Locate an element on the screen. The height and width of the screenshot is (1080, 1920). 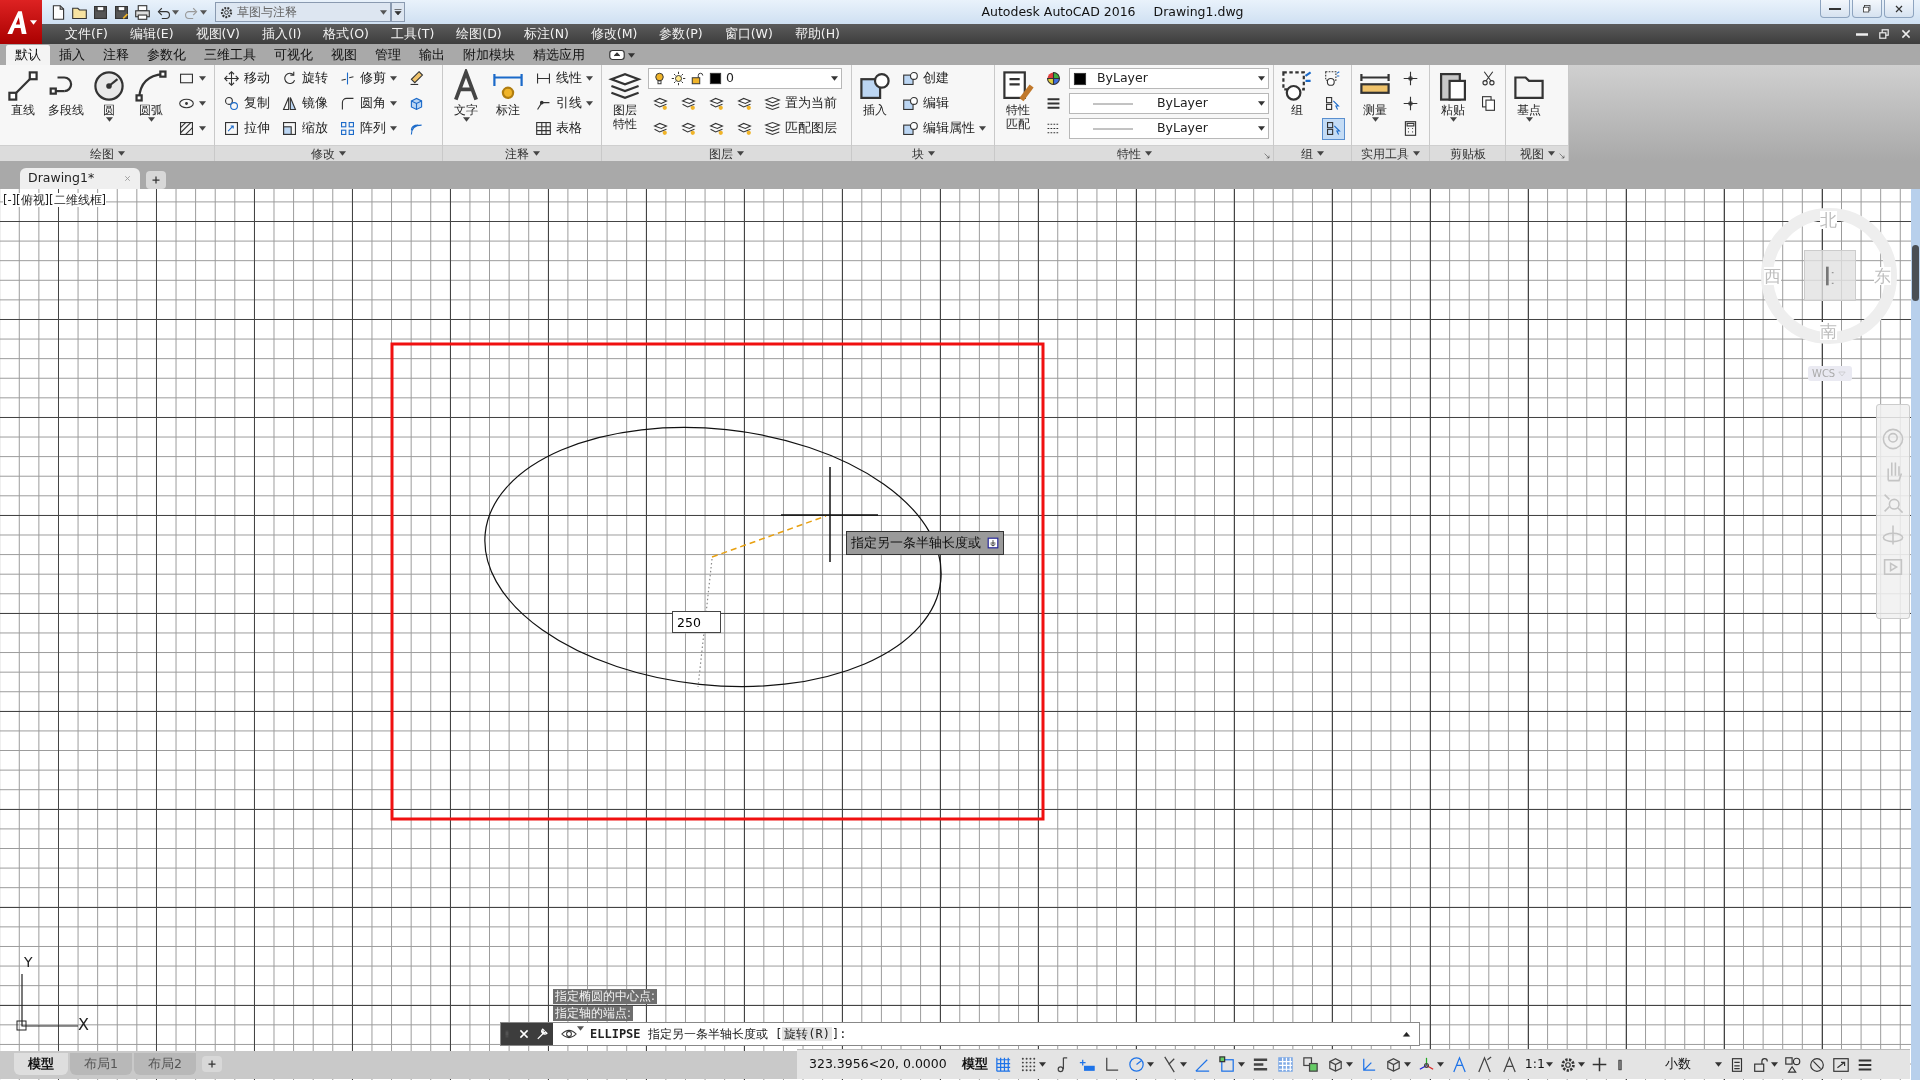
tool-button: 编辑 is located at coordinates (925, 103).